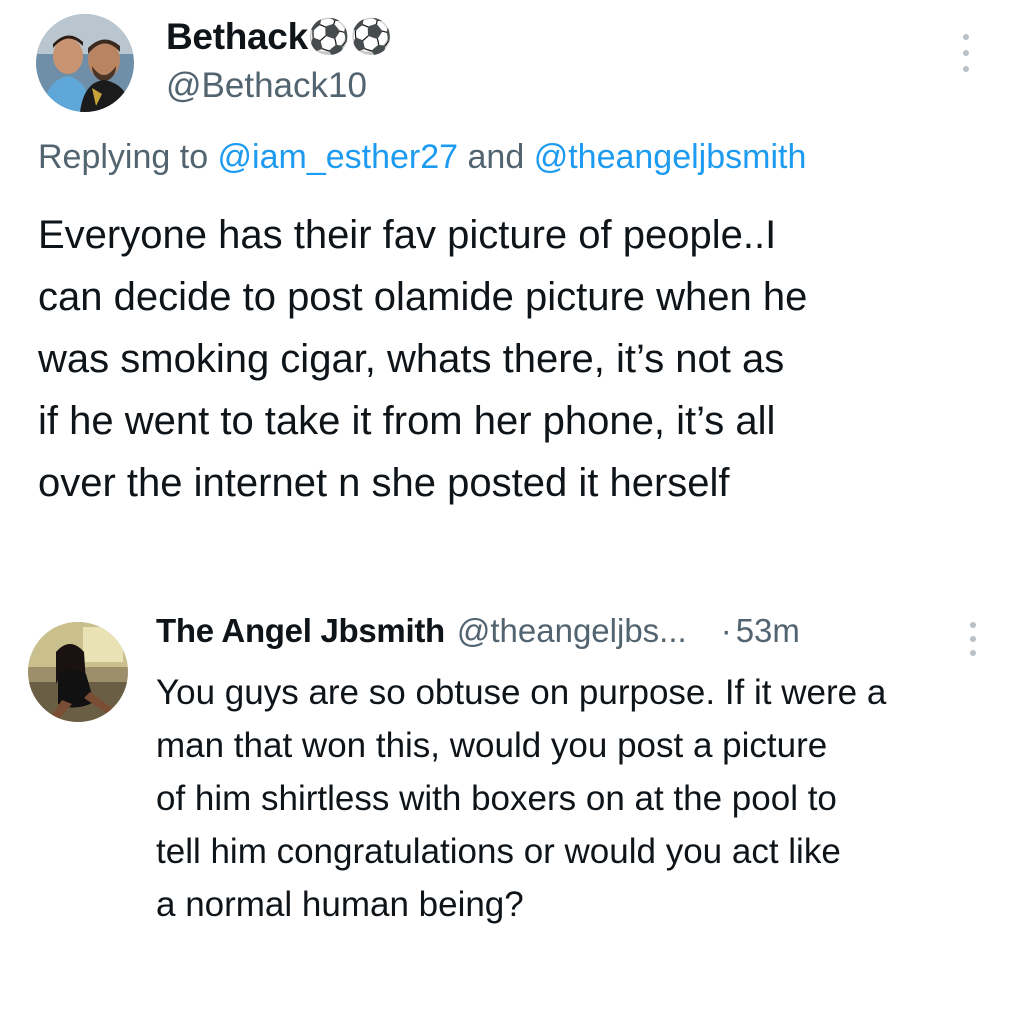 The height and width of the screenshot is (1024, 1024). I want to click on author-display-name: Bethack, so click(237, 37).